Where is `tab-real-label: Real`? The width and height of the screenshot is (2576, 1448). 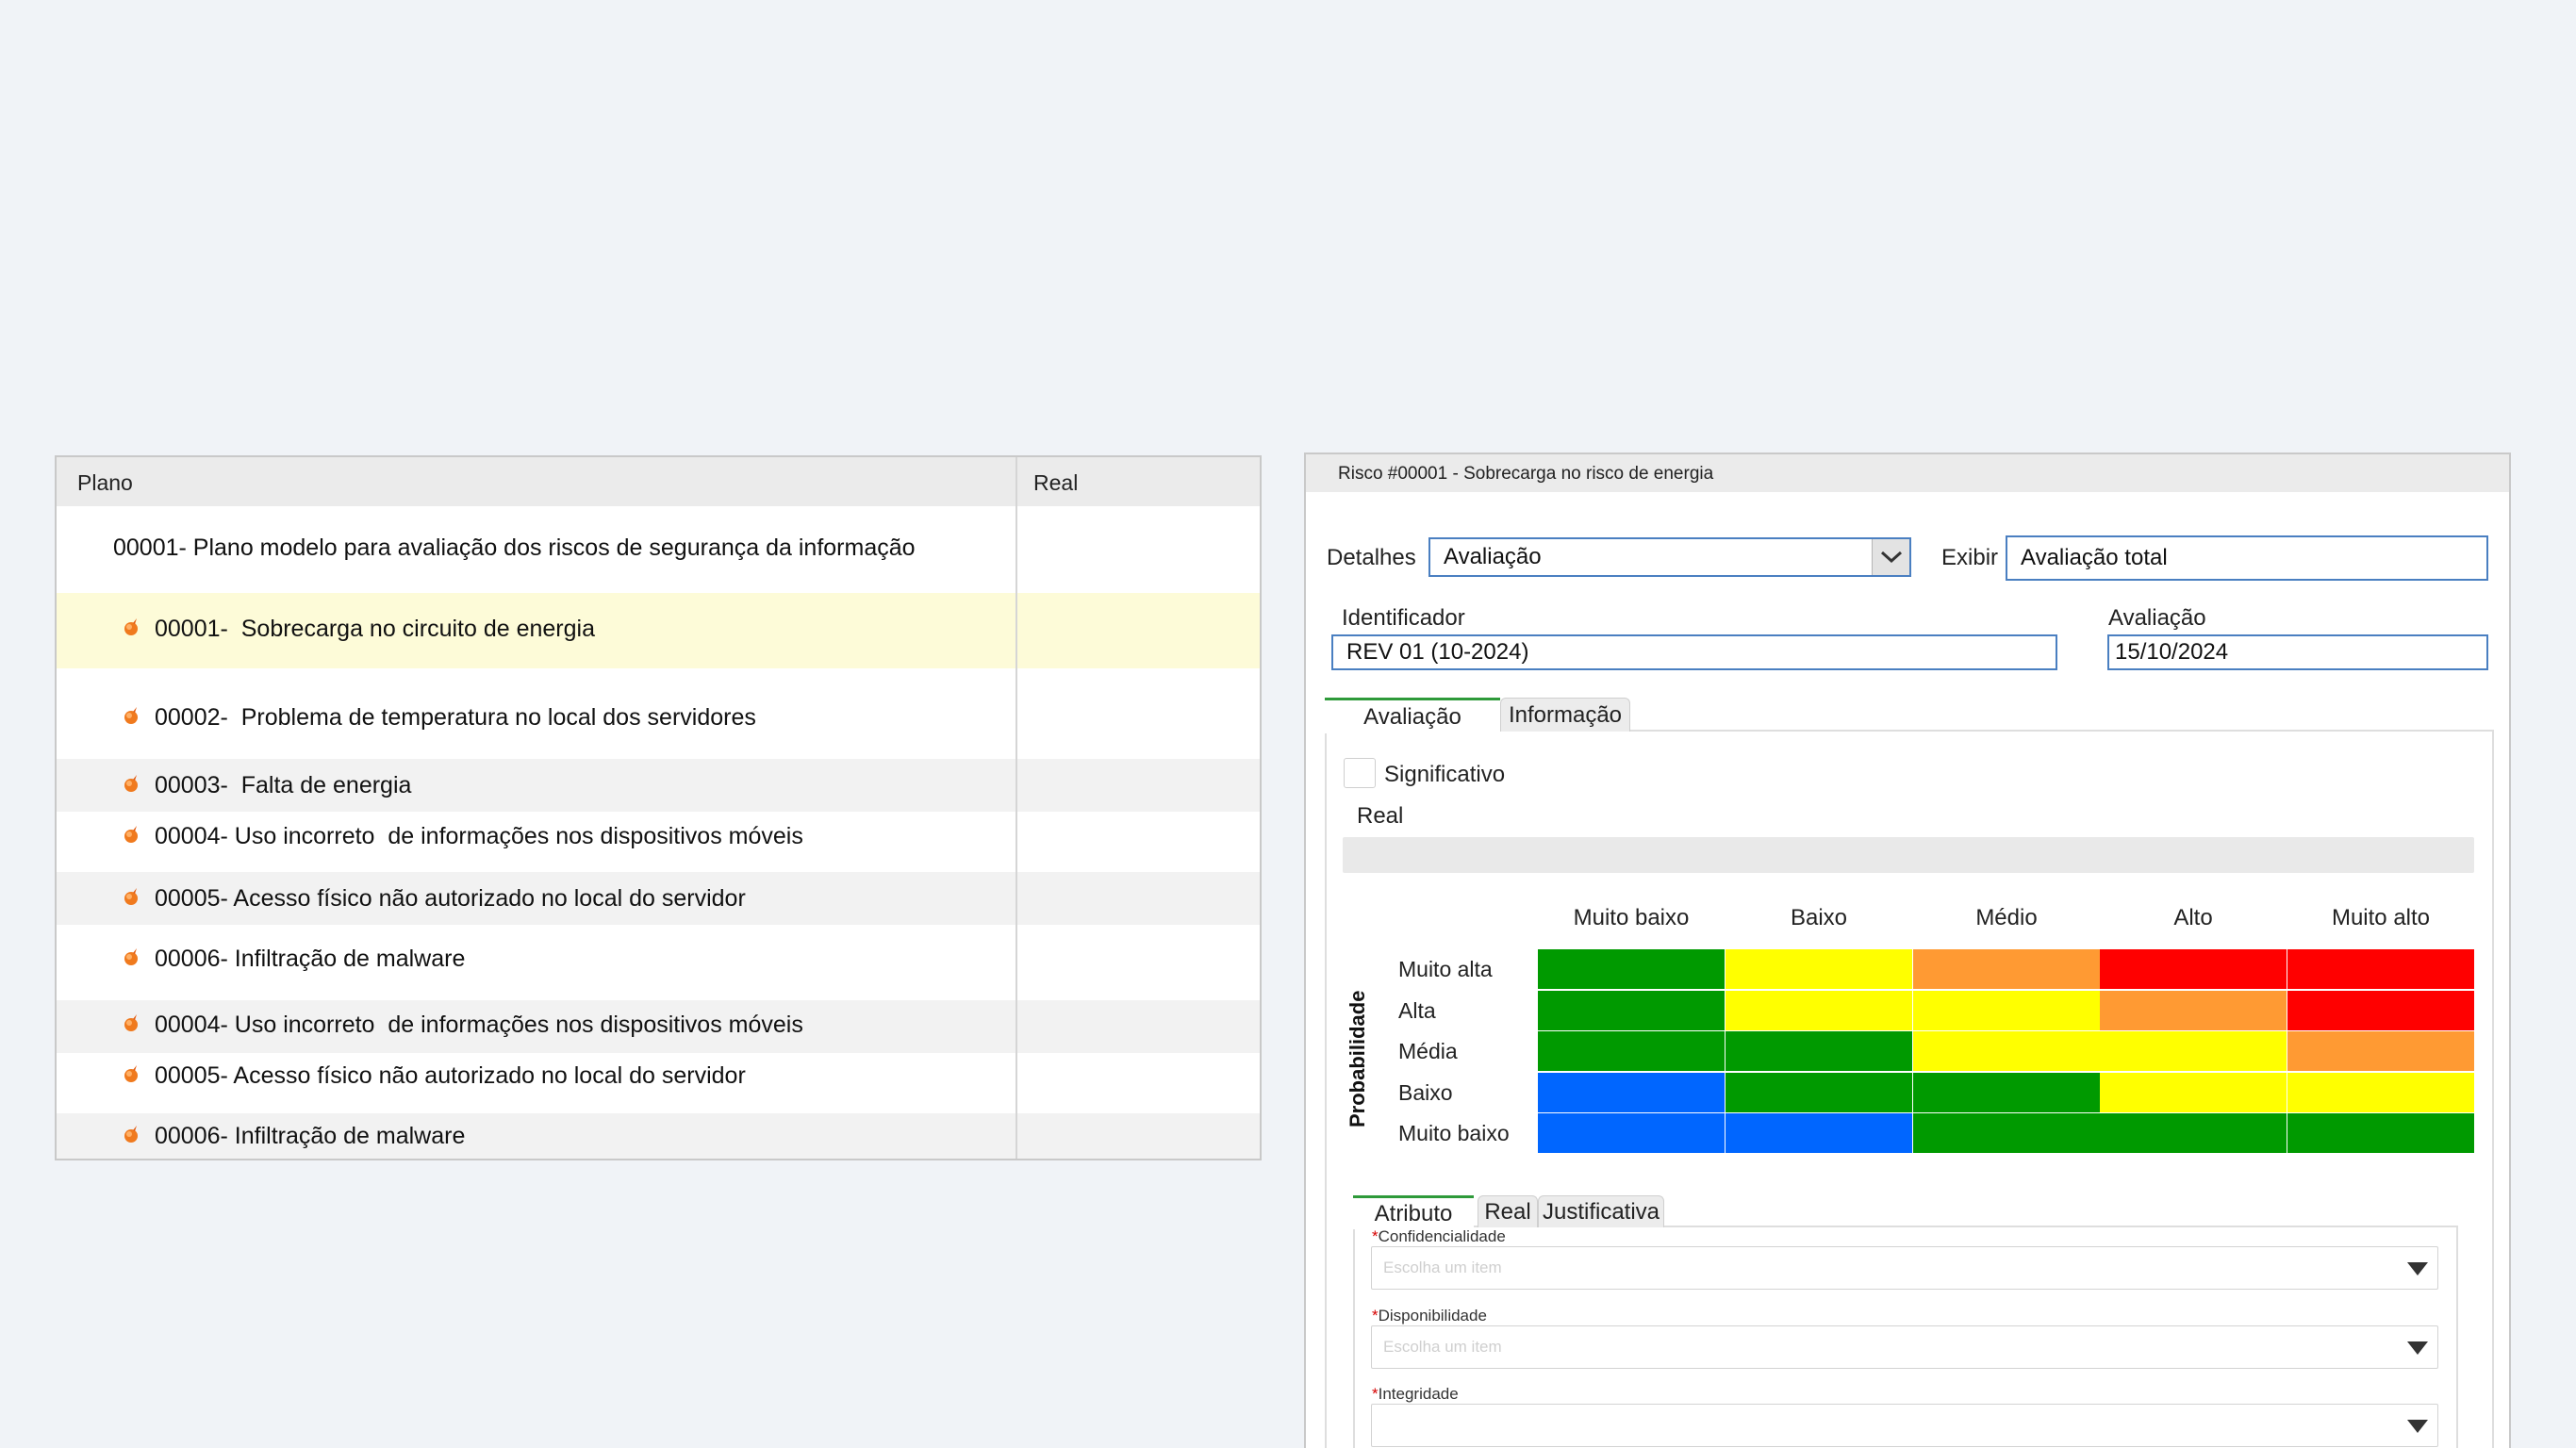
tab-real-label: Real is located at coordinates (1507, 1211).